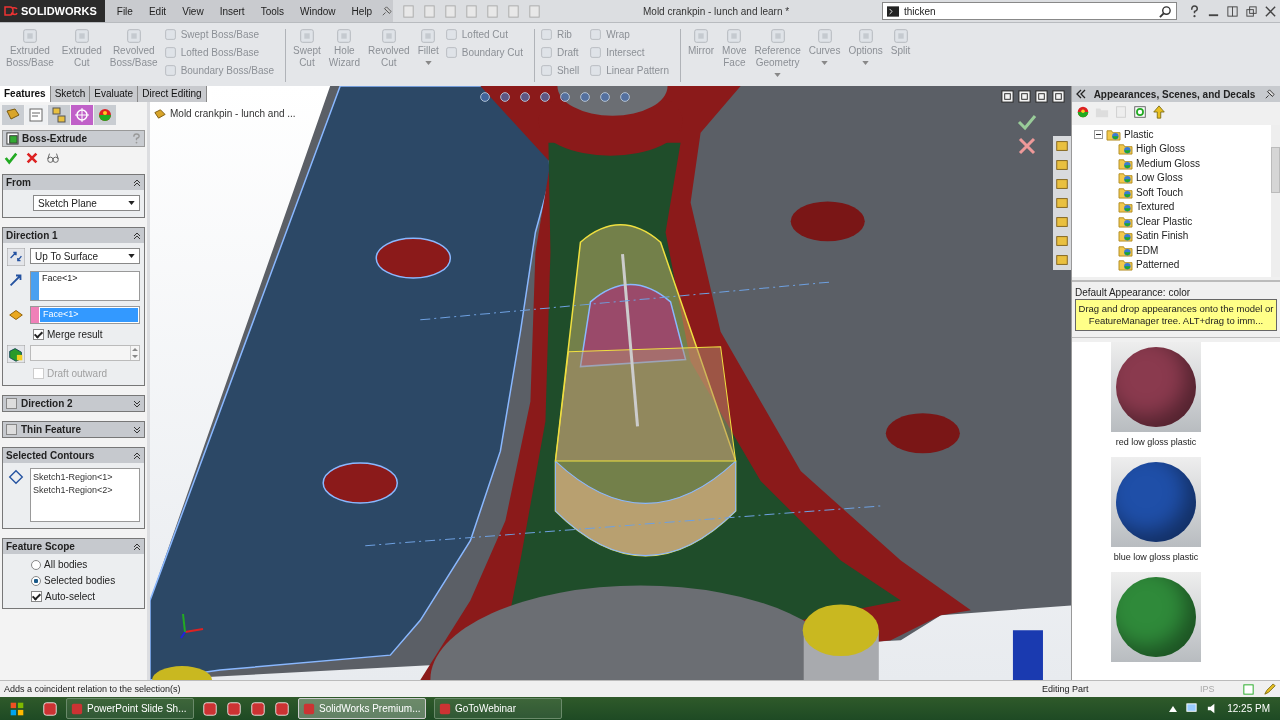  Describe the element at coordinates (1182, 148) in the screenshot. I see `tree-folder-item: High Gloss` at that location.